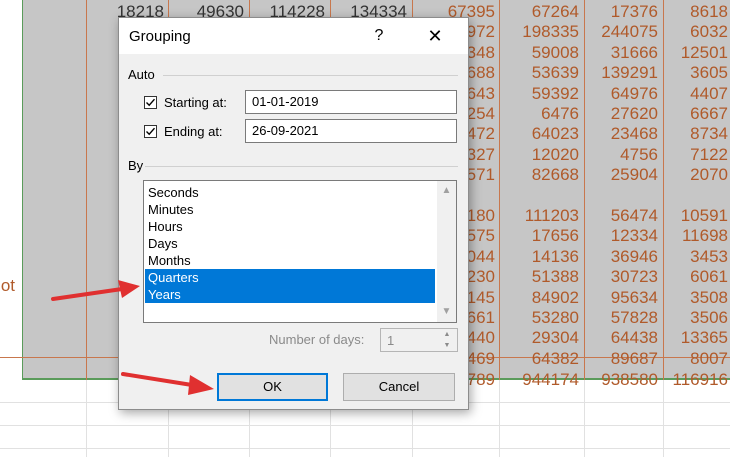 The width and height of the screenshot is (730, 457). Describe the element at coordinates (624, 134) in the screenshot. I see `cell-value: 23468` at that location.